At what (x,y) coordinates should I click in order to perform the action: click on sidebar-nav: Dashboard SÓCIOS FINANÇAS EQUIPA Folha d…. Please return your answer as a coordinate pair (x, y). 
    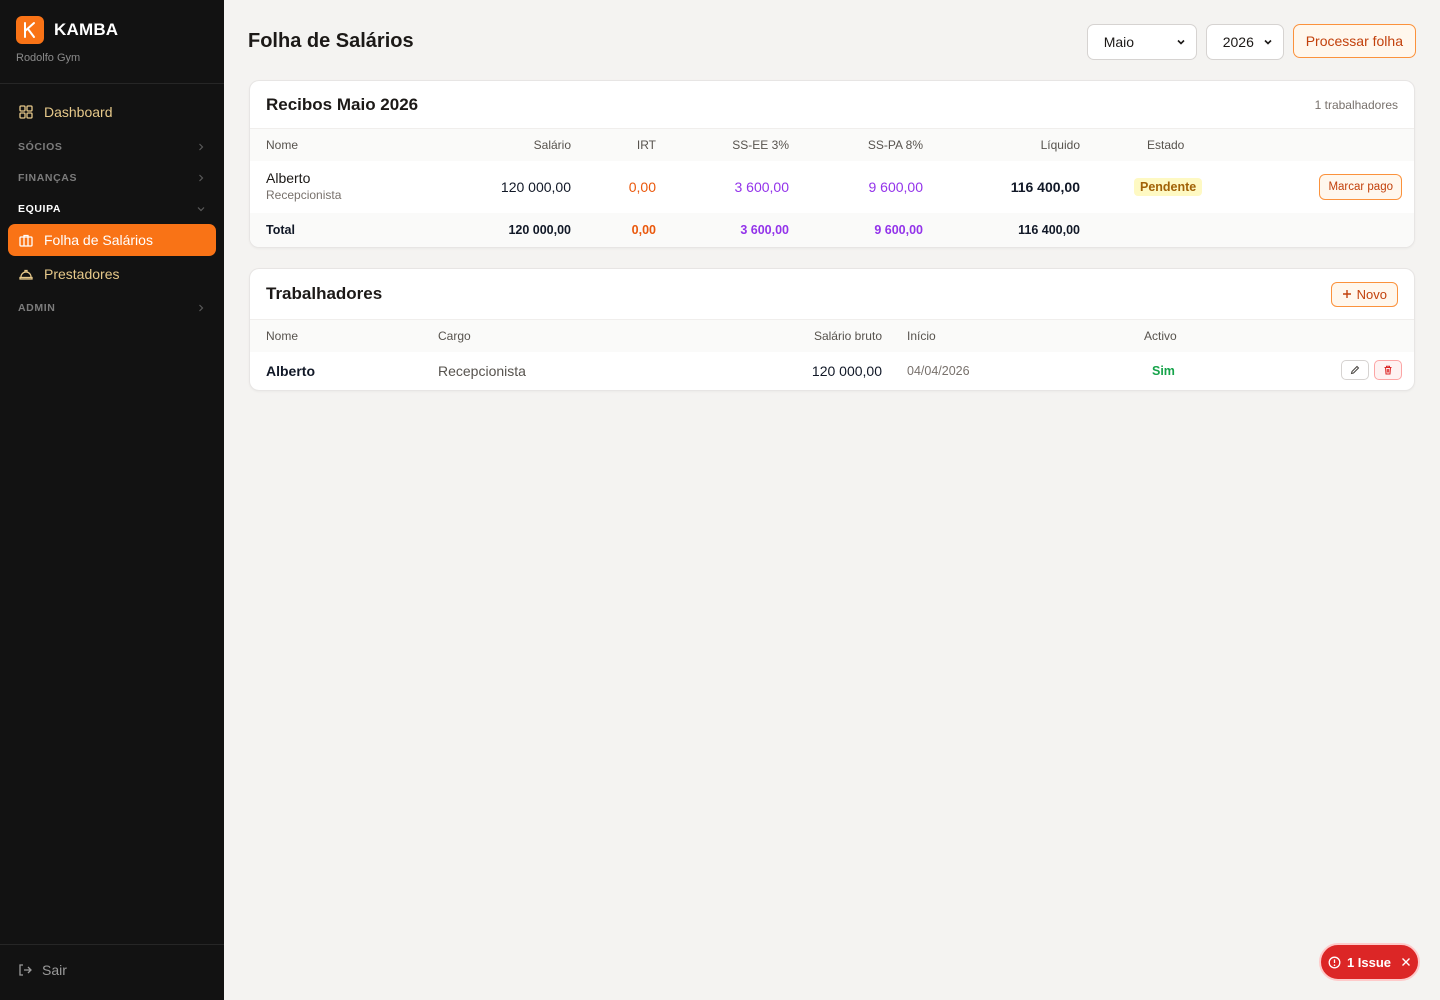
    Looking at the image, I should click on (112, 209).